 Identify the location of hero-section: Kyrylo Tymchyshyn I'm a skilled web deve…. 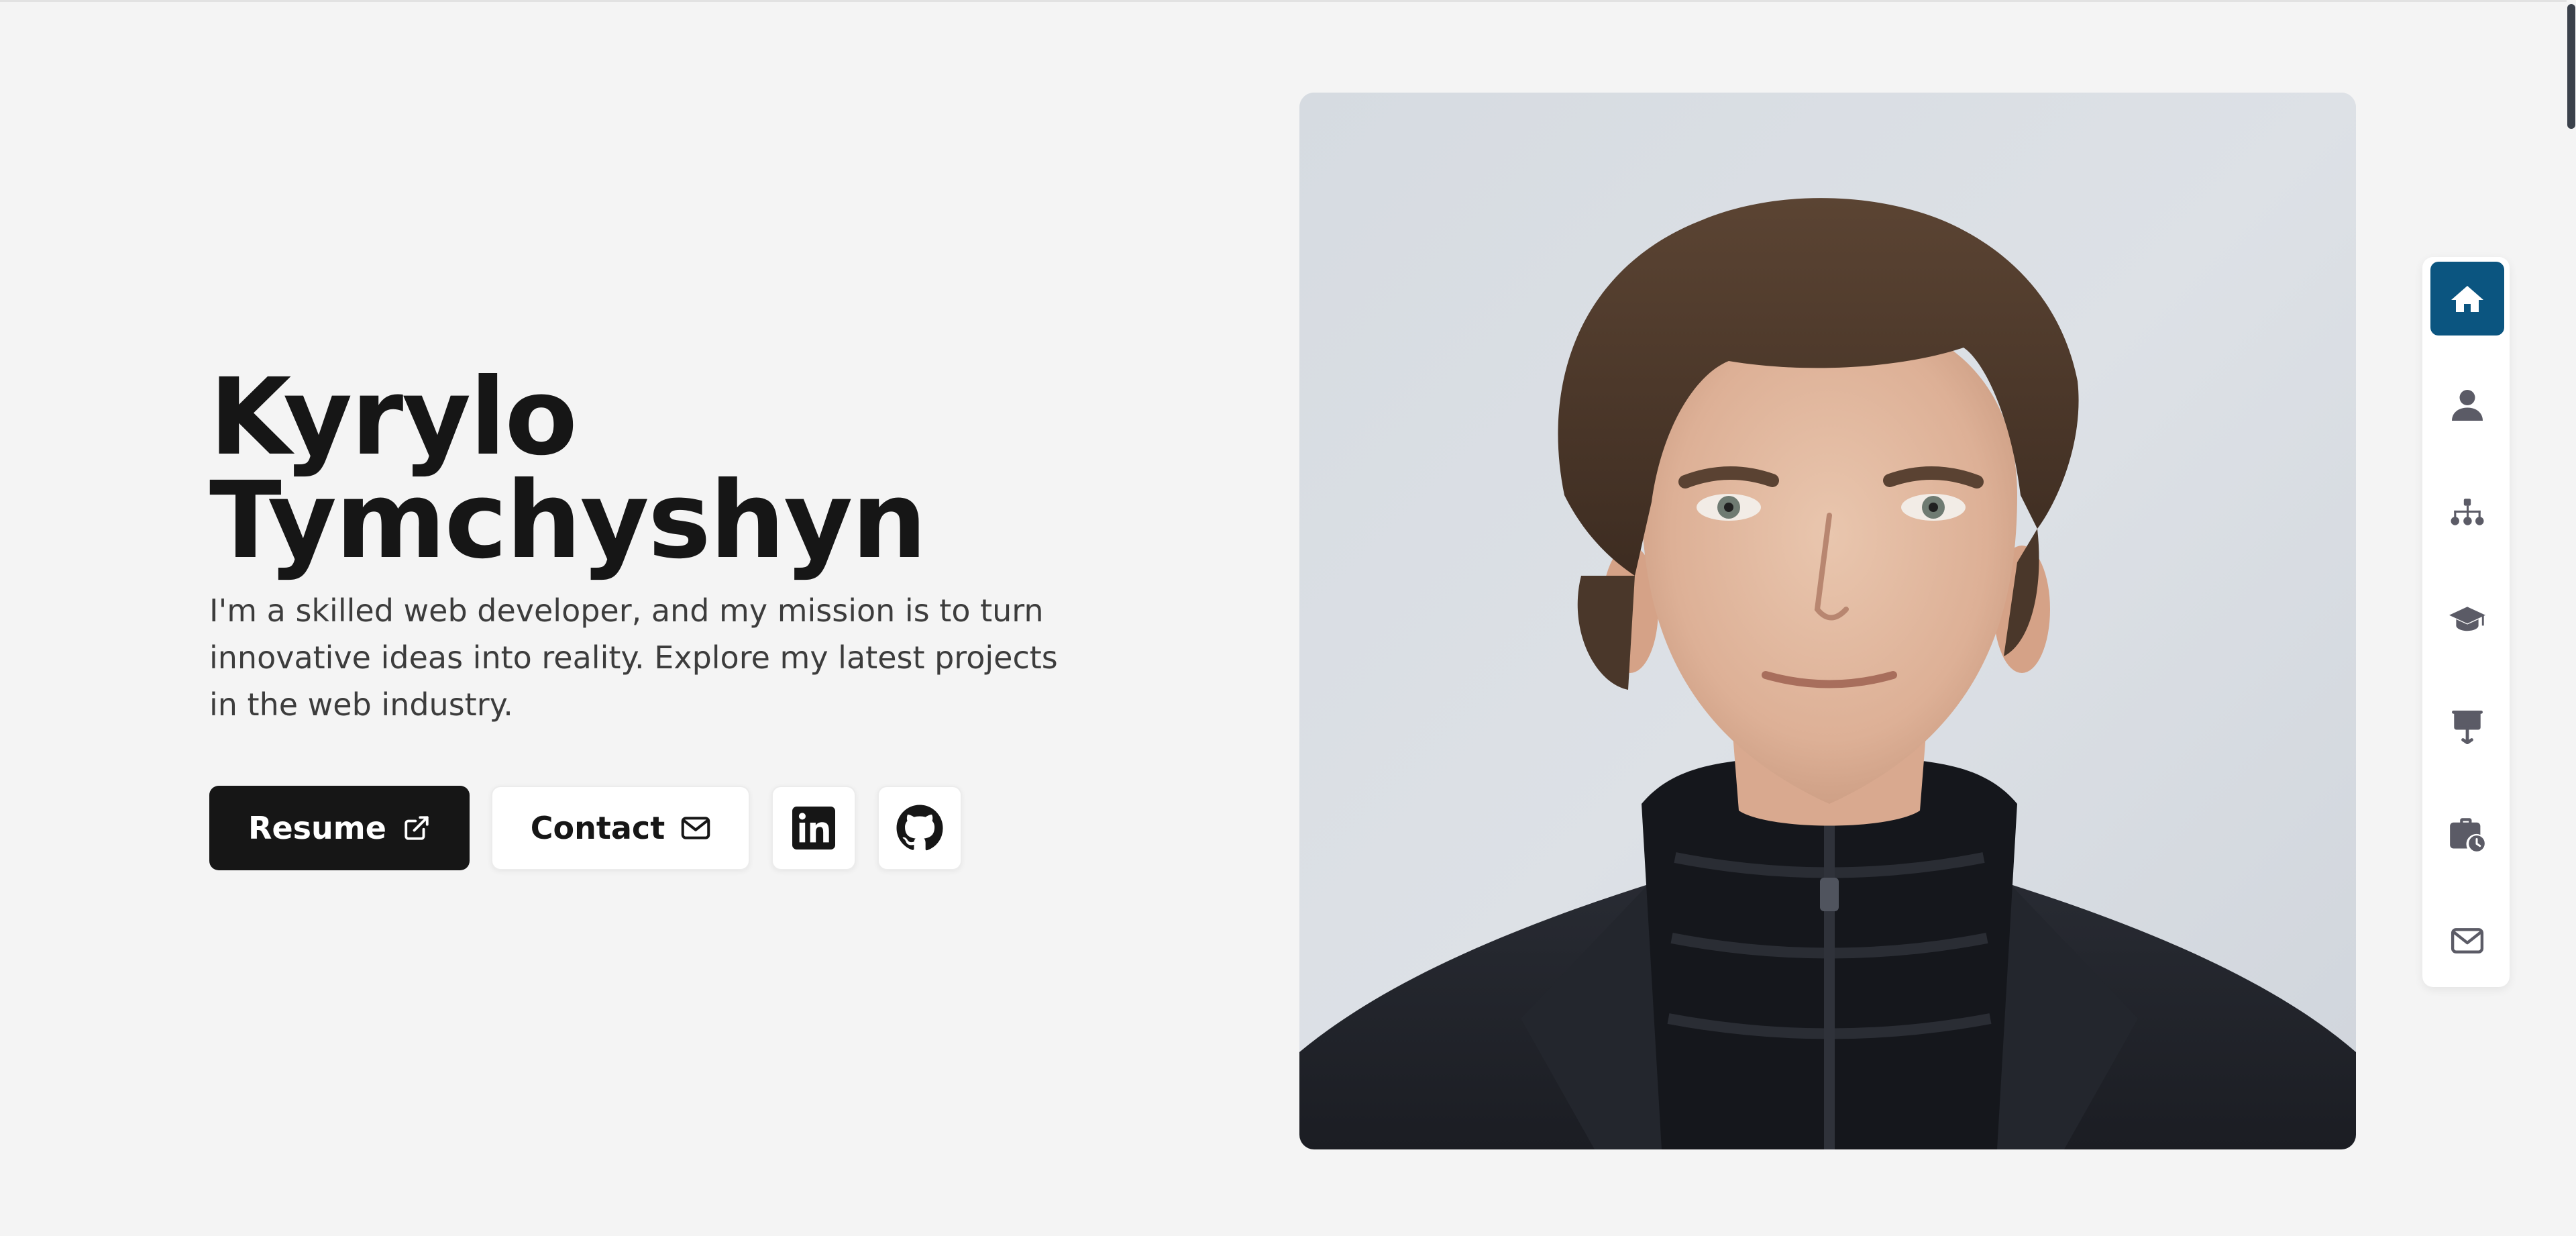
(678, 542).